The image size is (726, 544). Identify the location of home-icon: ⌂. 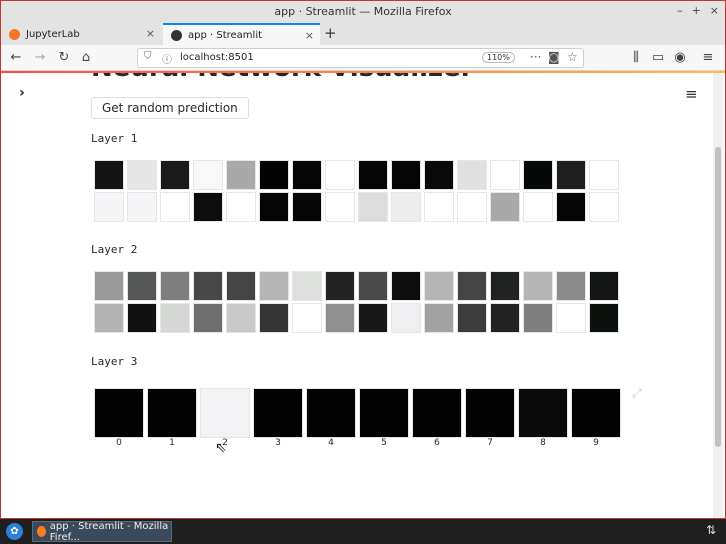
(86, 58).